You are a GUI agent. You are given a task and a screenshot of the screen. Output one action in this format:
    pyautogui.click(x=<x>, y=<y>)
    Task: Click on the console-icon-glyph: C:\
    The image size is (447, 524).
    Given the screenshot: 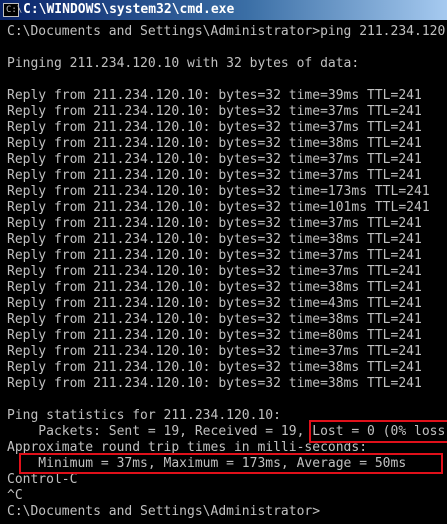 What is the action you would take?
    pyautogui.click(x=14, y=10)
    